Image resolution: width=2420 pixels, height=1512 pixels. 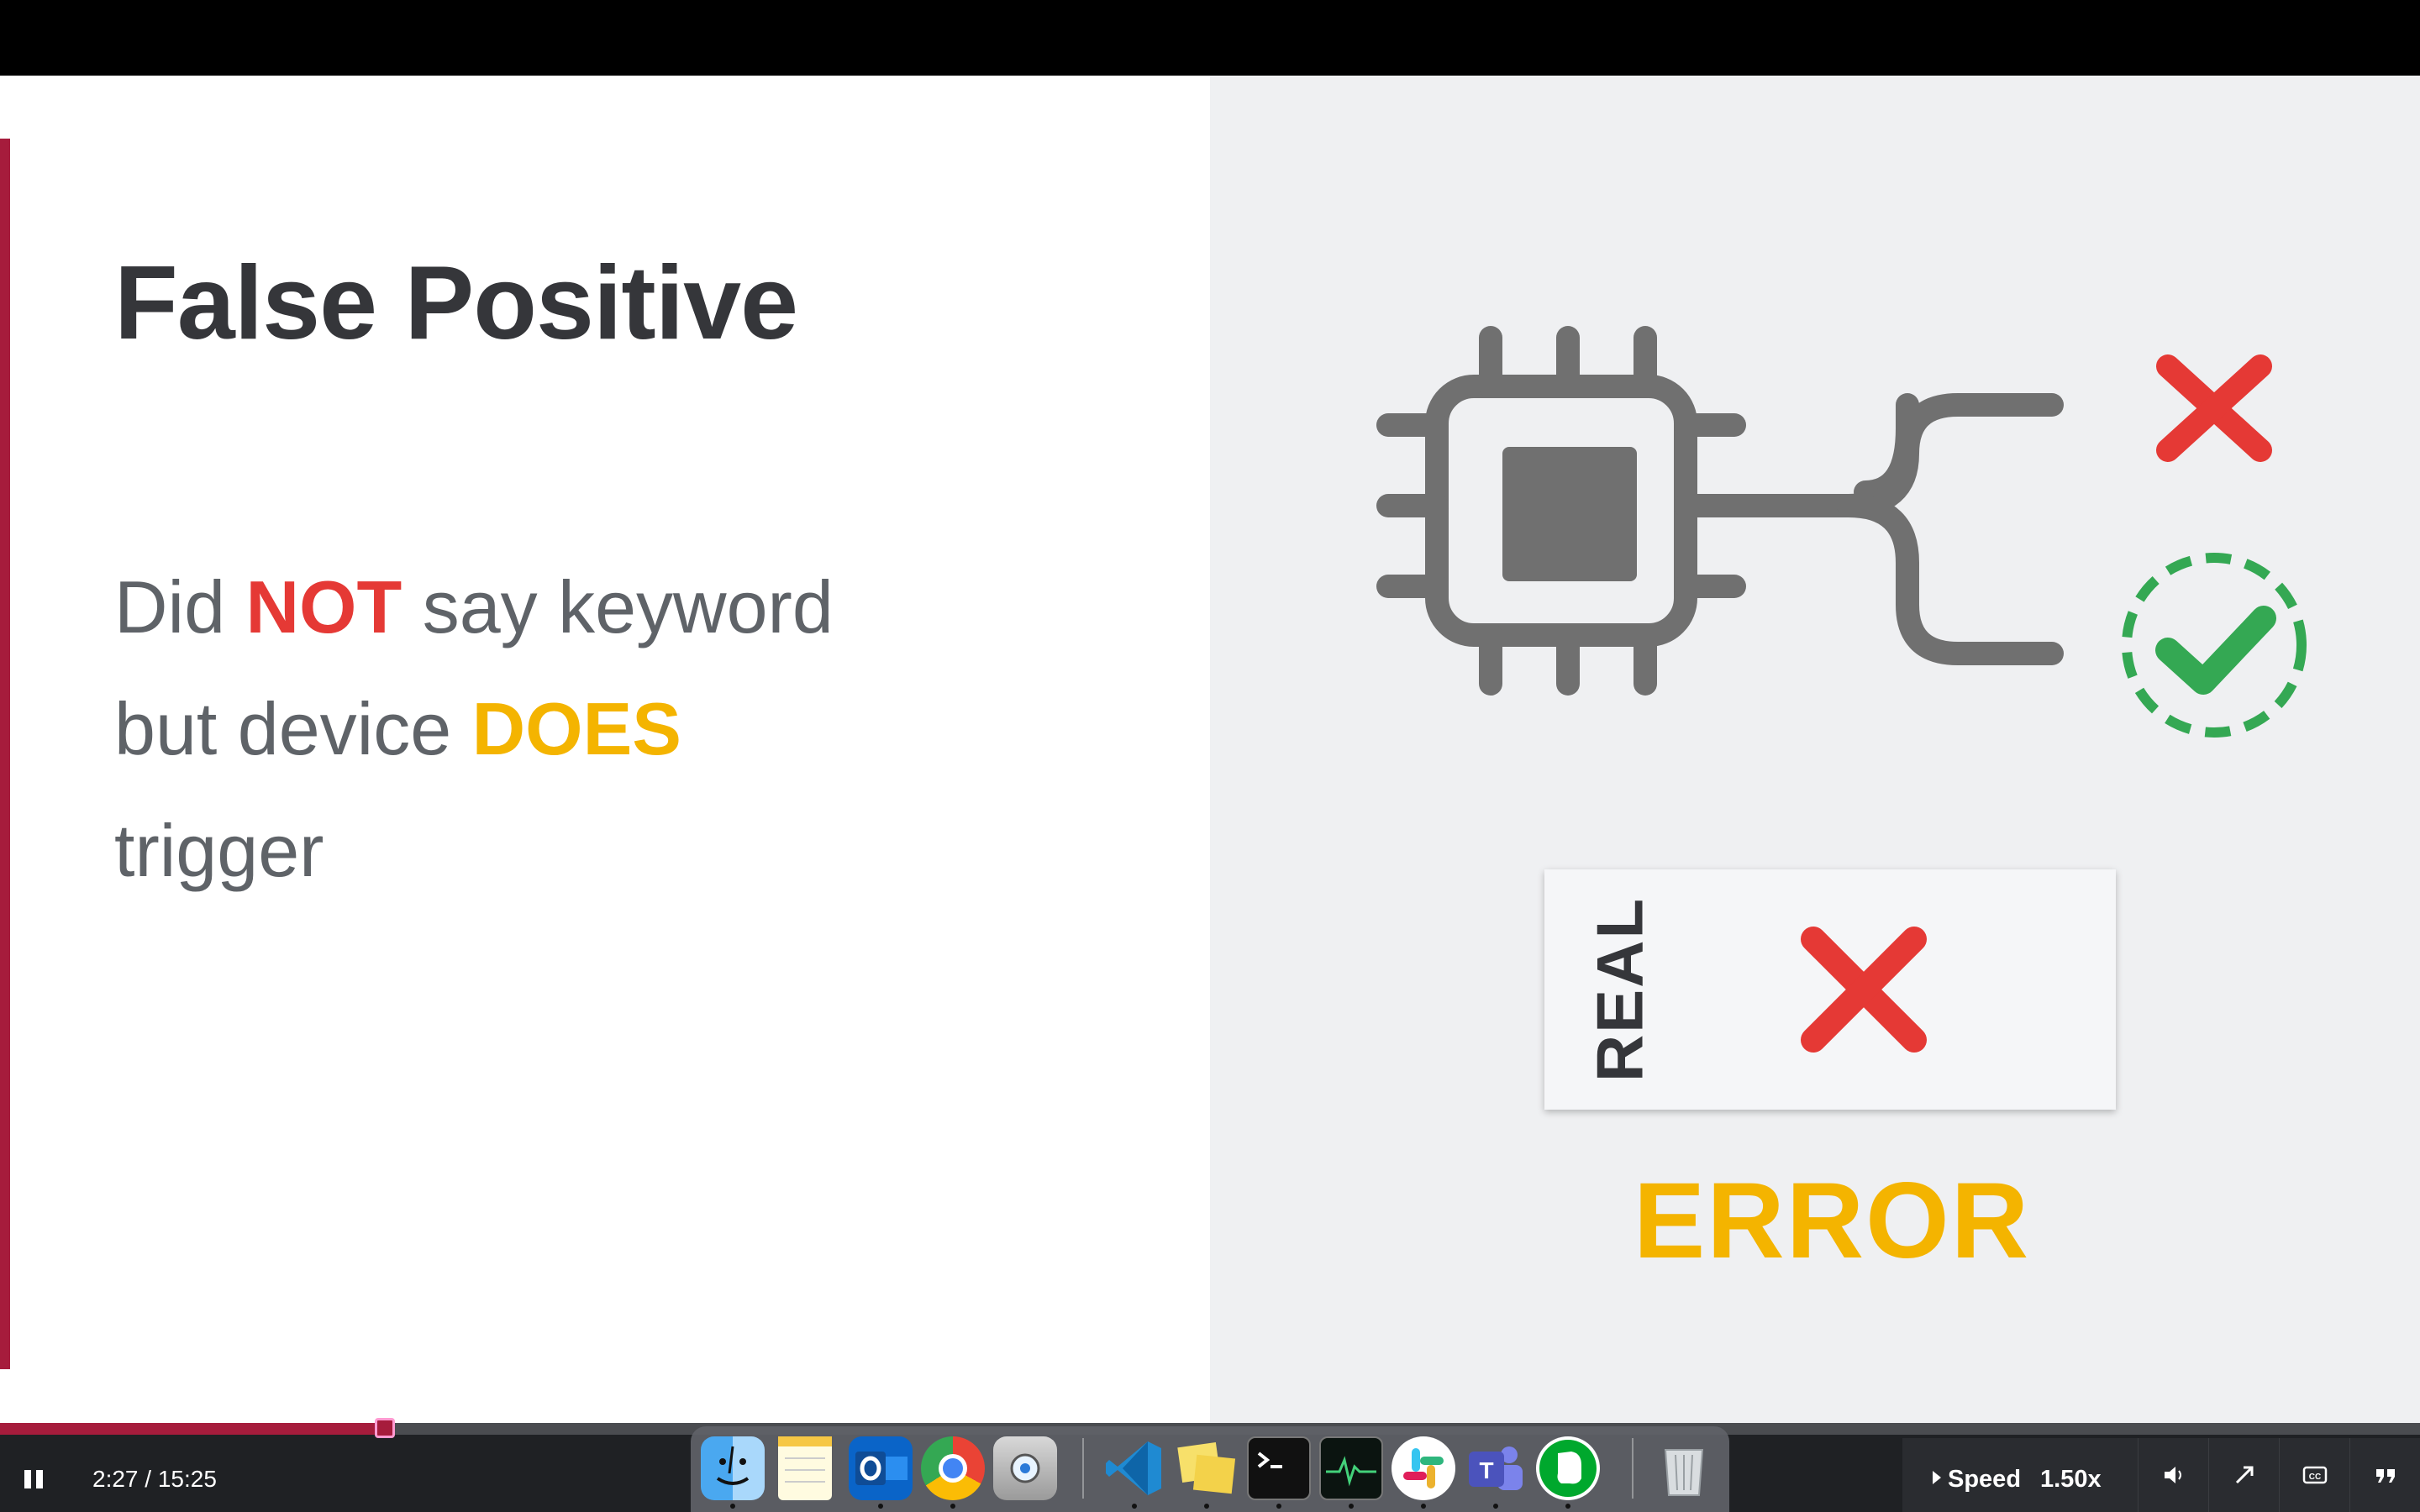 I want to click on captions-button: CC, so click(x=2314, y=1475).